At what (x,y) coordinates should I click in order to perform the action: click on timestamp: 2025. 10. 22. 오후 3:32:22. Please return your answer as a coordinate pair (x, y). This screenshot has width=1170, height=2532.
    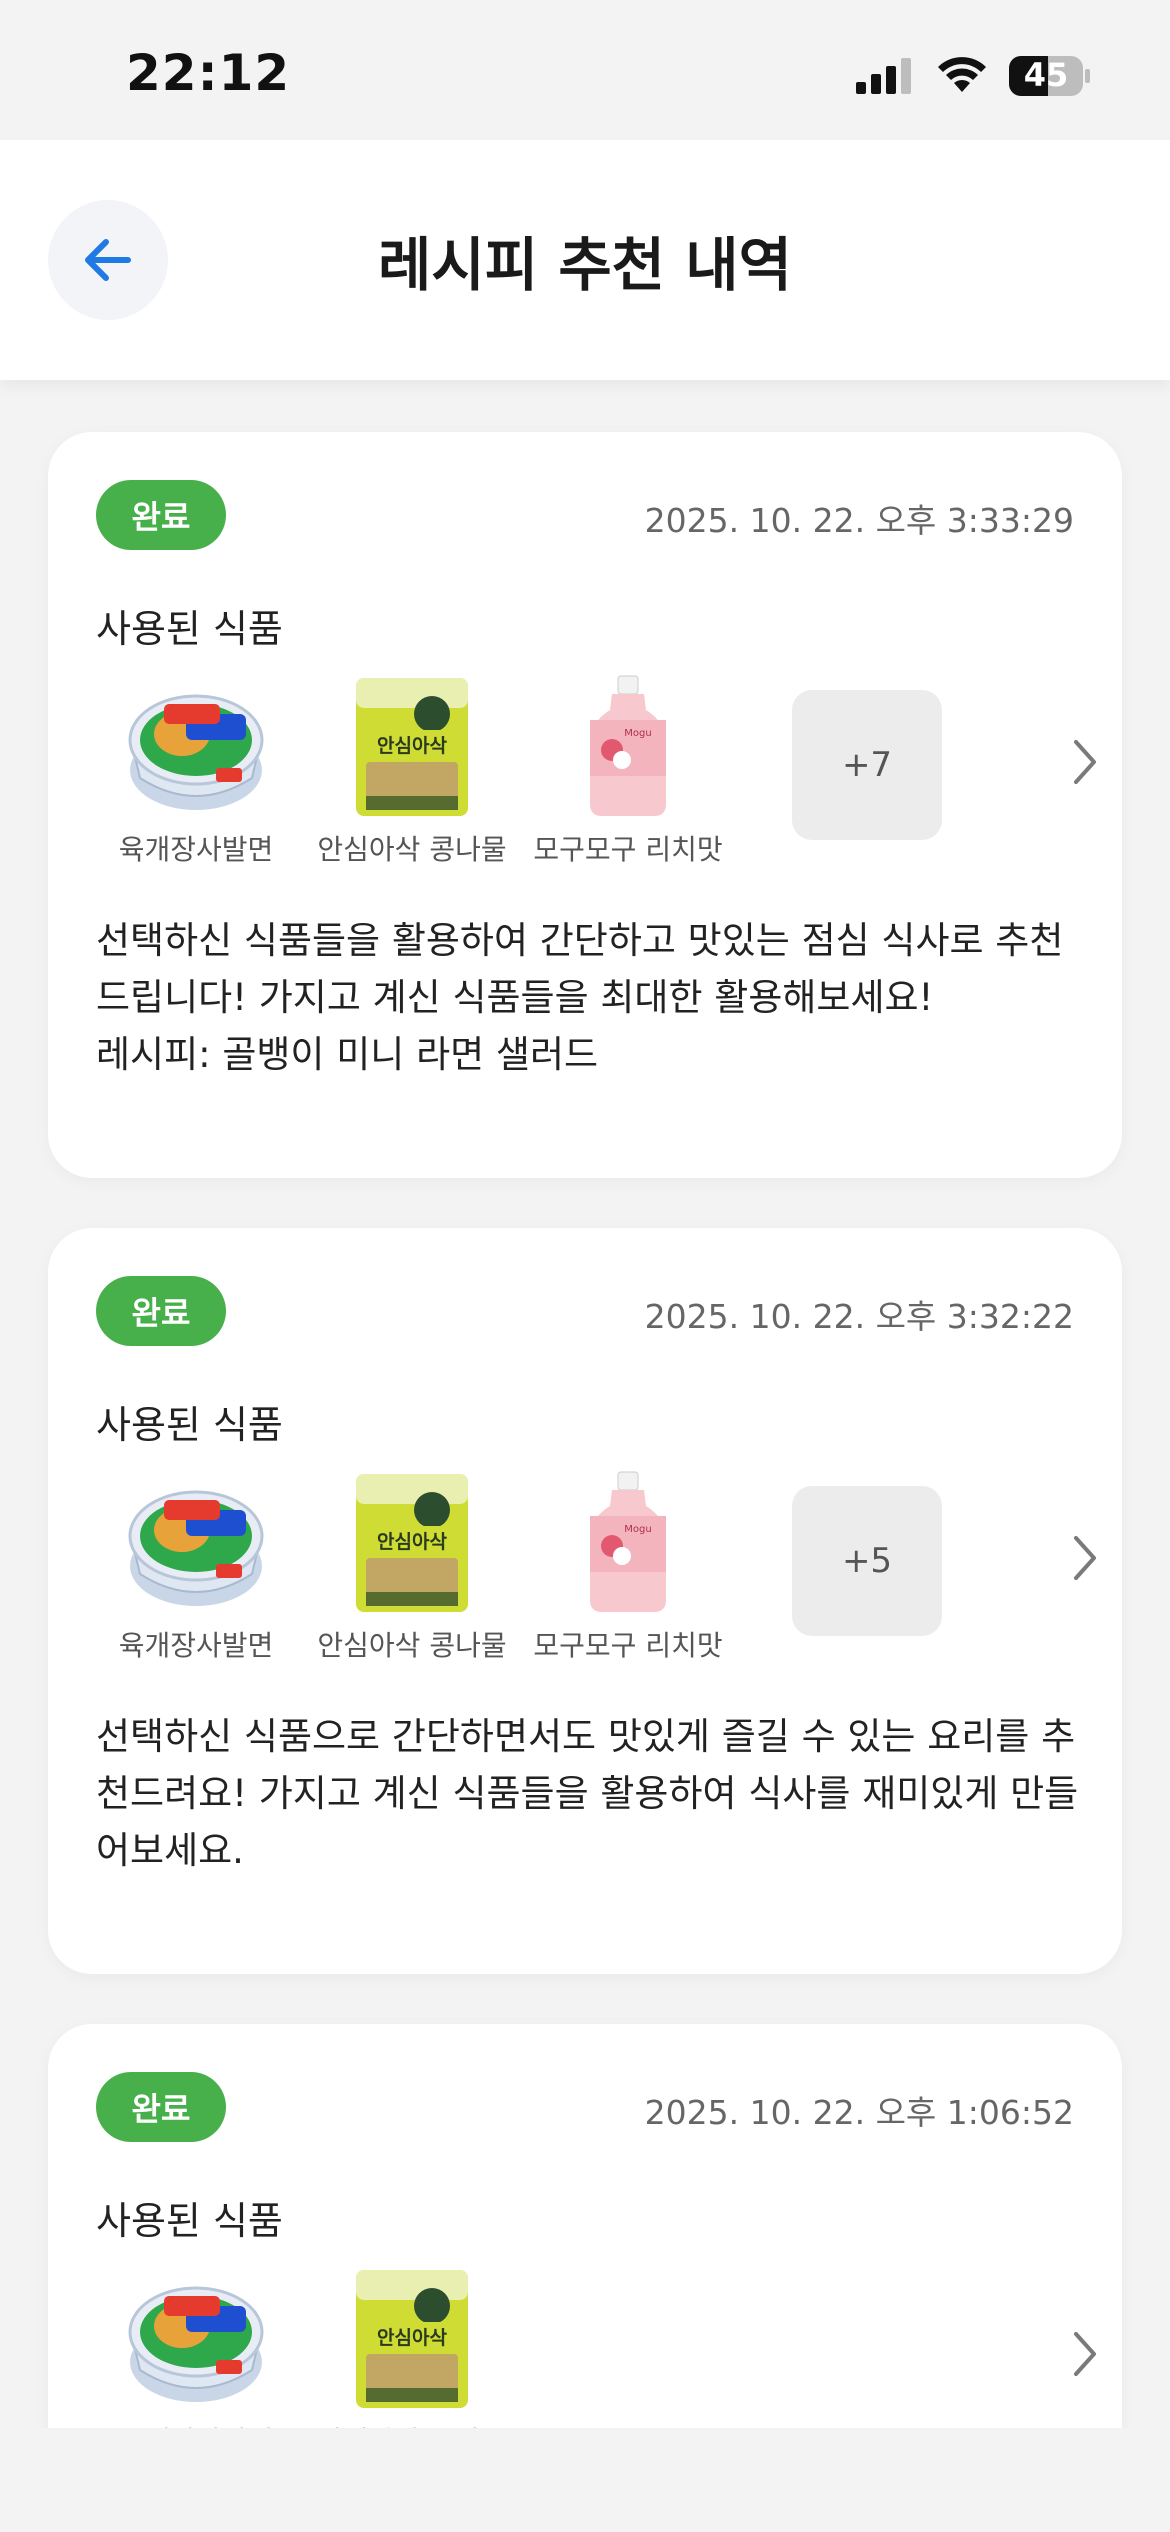
    Looking at the image, I should click on (859, 1316).